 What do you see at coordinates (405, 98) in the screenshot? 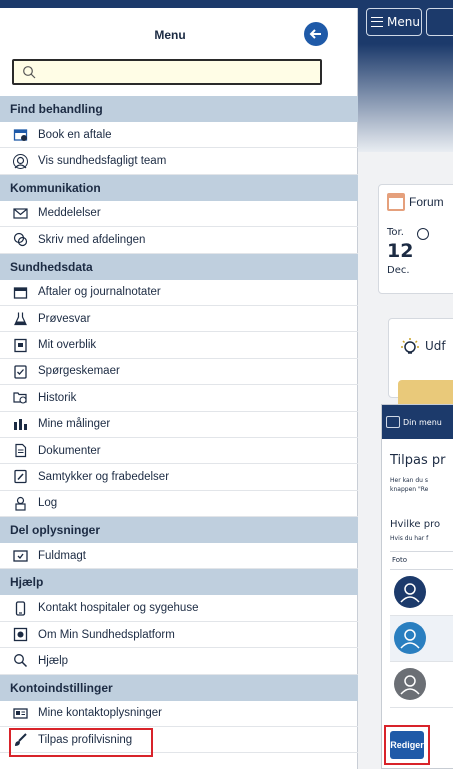
I see `background-hero` at bounding box center [405, 98].